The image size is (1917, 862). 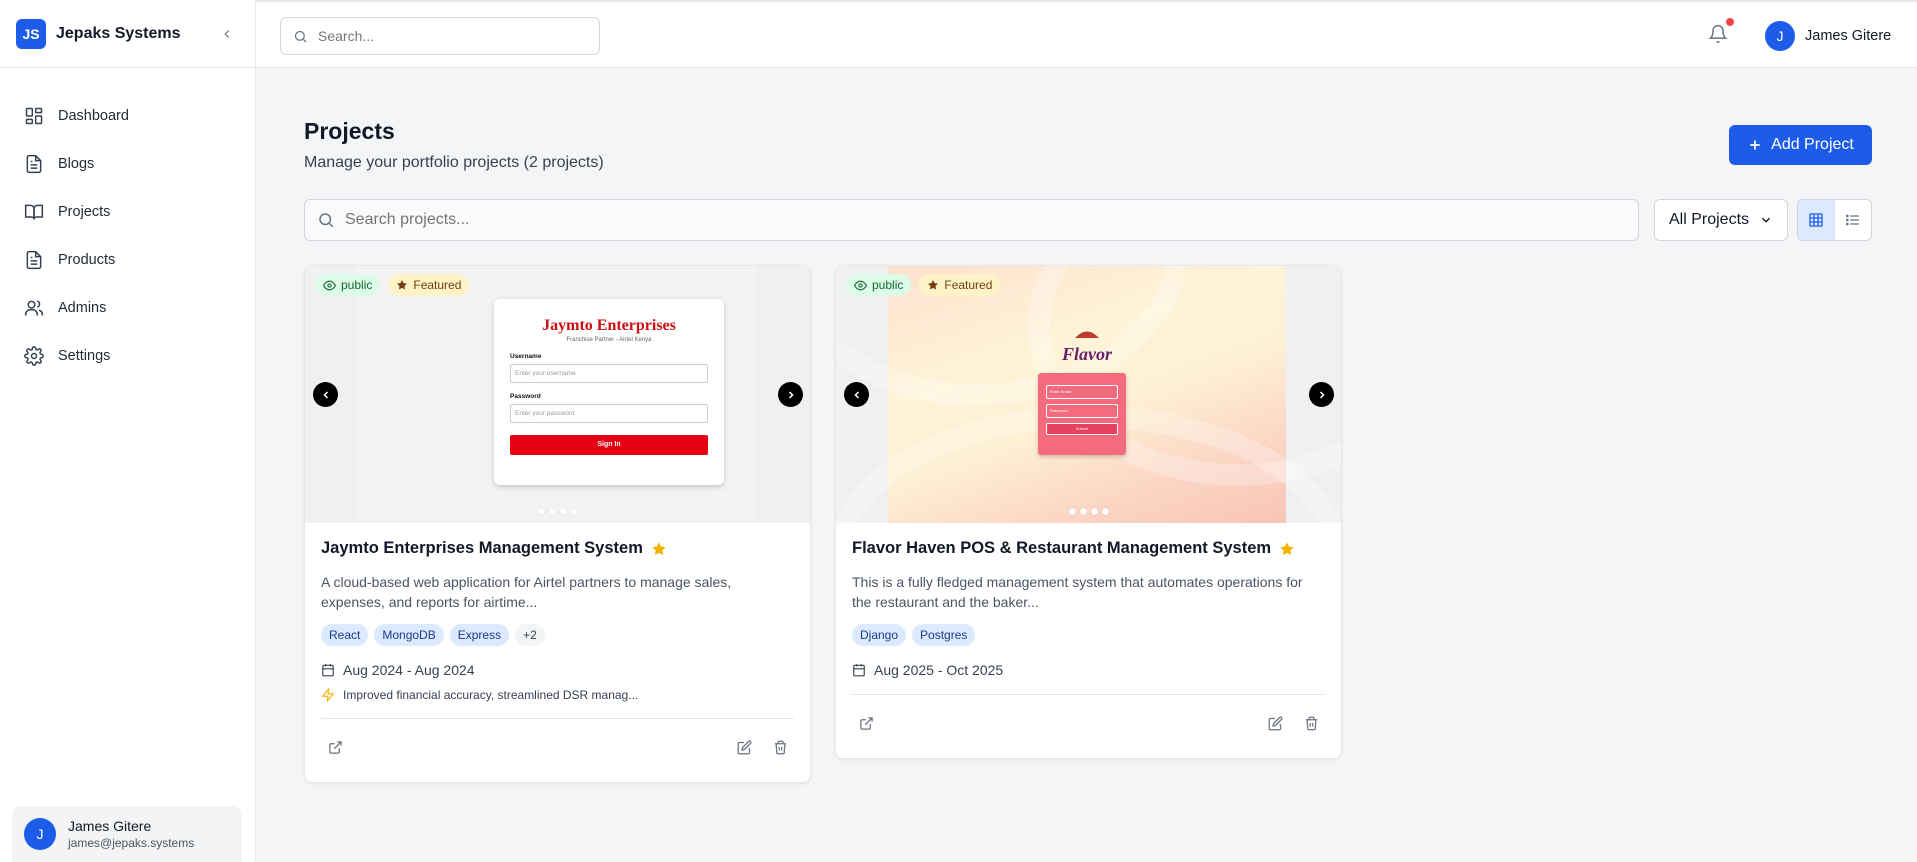 What do you see at coordinates (939, 670) in the screenshot?
I see `project-dates-text: Aug 2025 - Oct 2025` at bounding box center [939, 670].